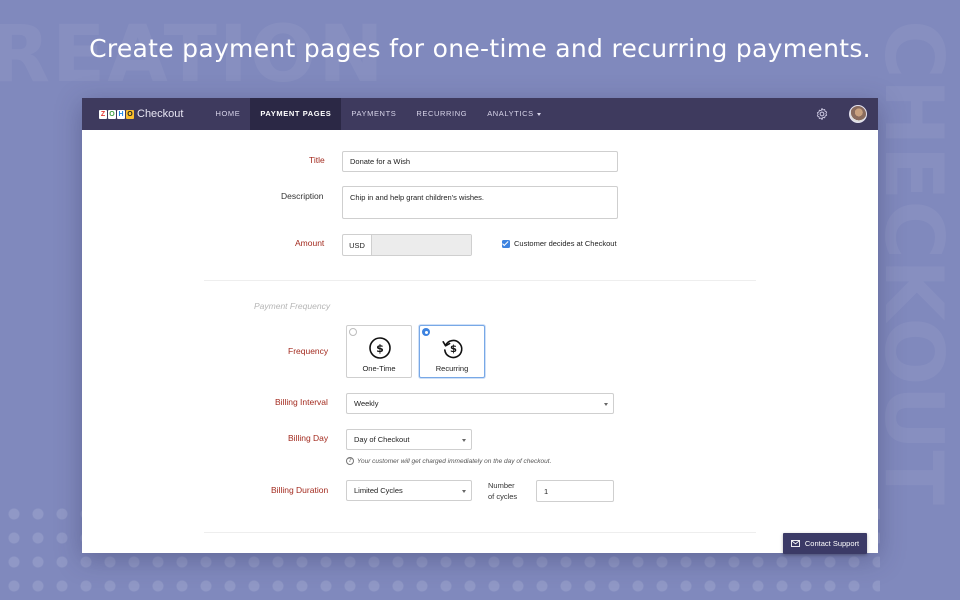 The image size is (960, 600). I want to click on recurring-dollar-icon: $, so click(452, 349).